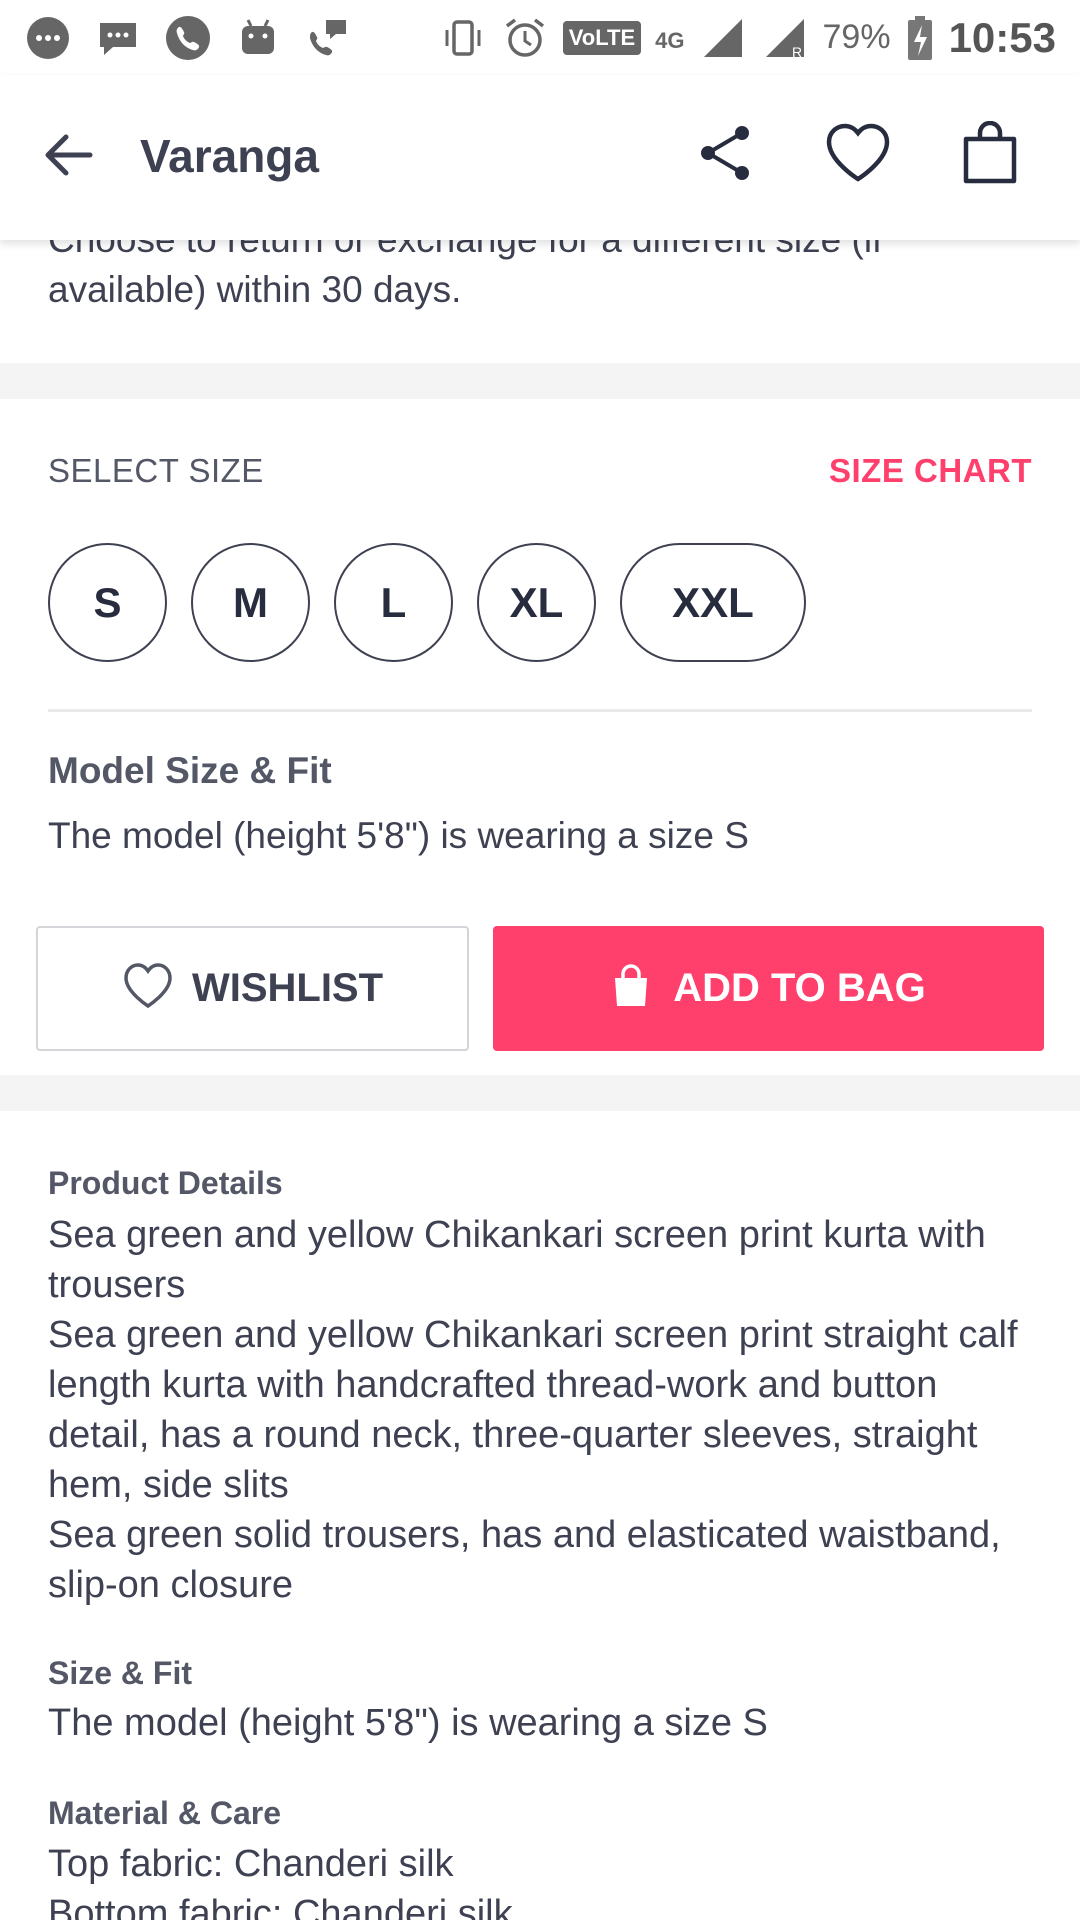 The image size is (1080, 1920). I want to click on material-care-line: Bottom fabric: Chanderi silk, so click(280, 1906).